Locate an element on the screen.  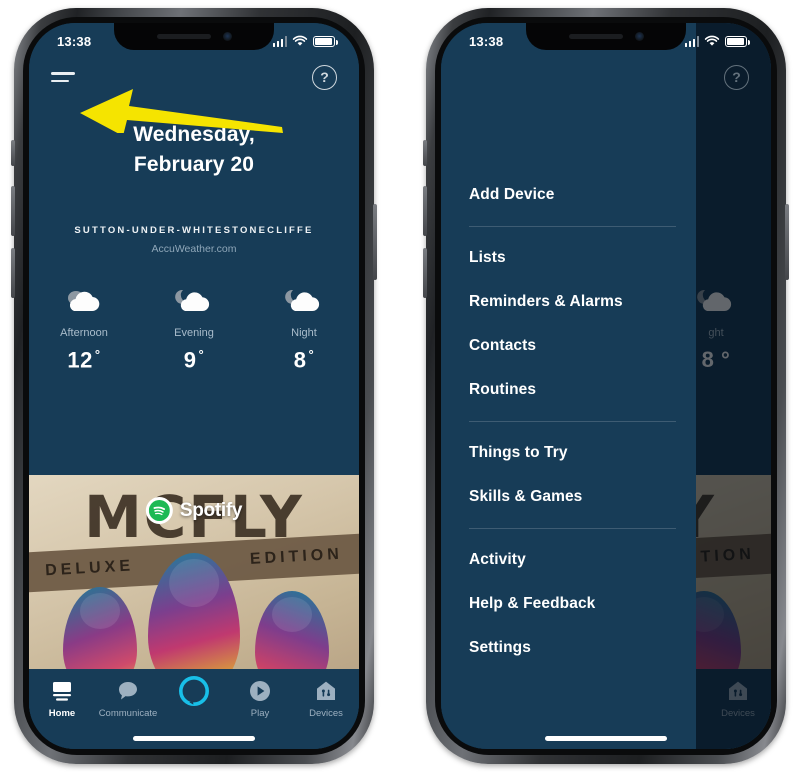
menu-item-activity: Activity is located at coordinates (568, 560).